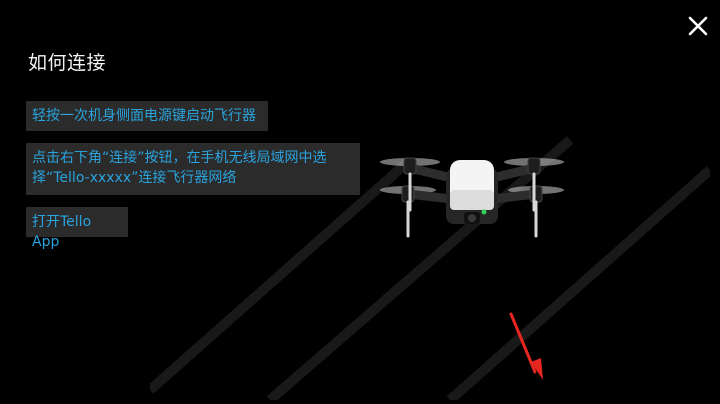  I want to click on close-icon, so click(698, 26).